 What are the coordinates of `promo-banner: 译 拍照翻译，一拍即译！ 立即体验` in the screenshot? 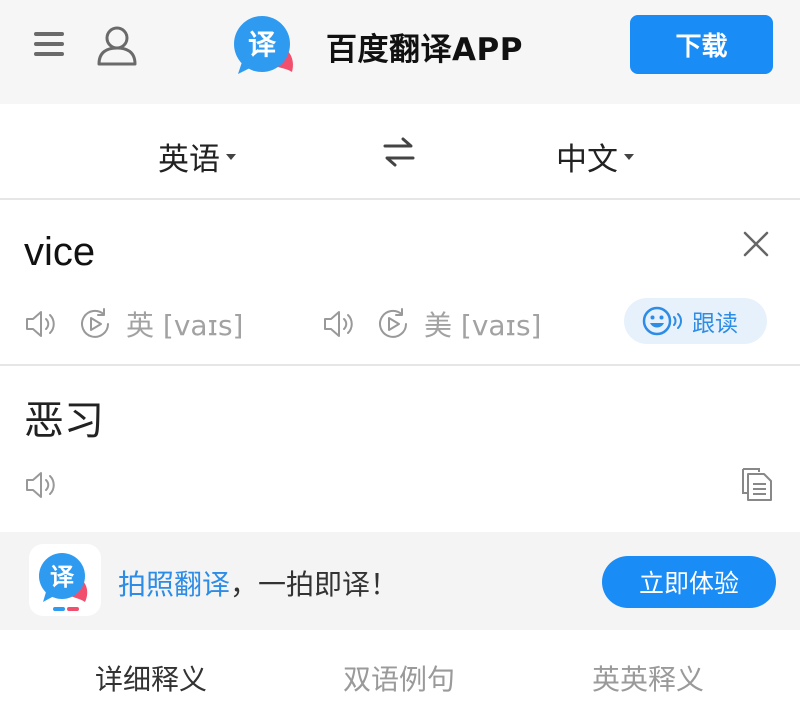 It's located at (400, 581).